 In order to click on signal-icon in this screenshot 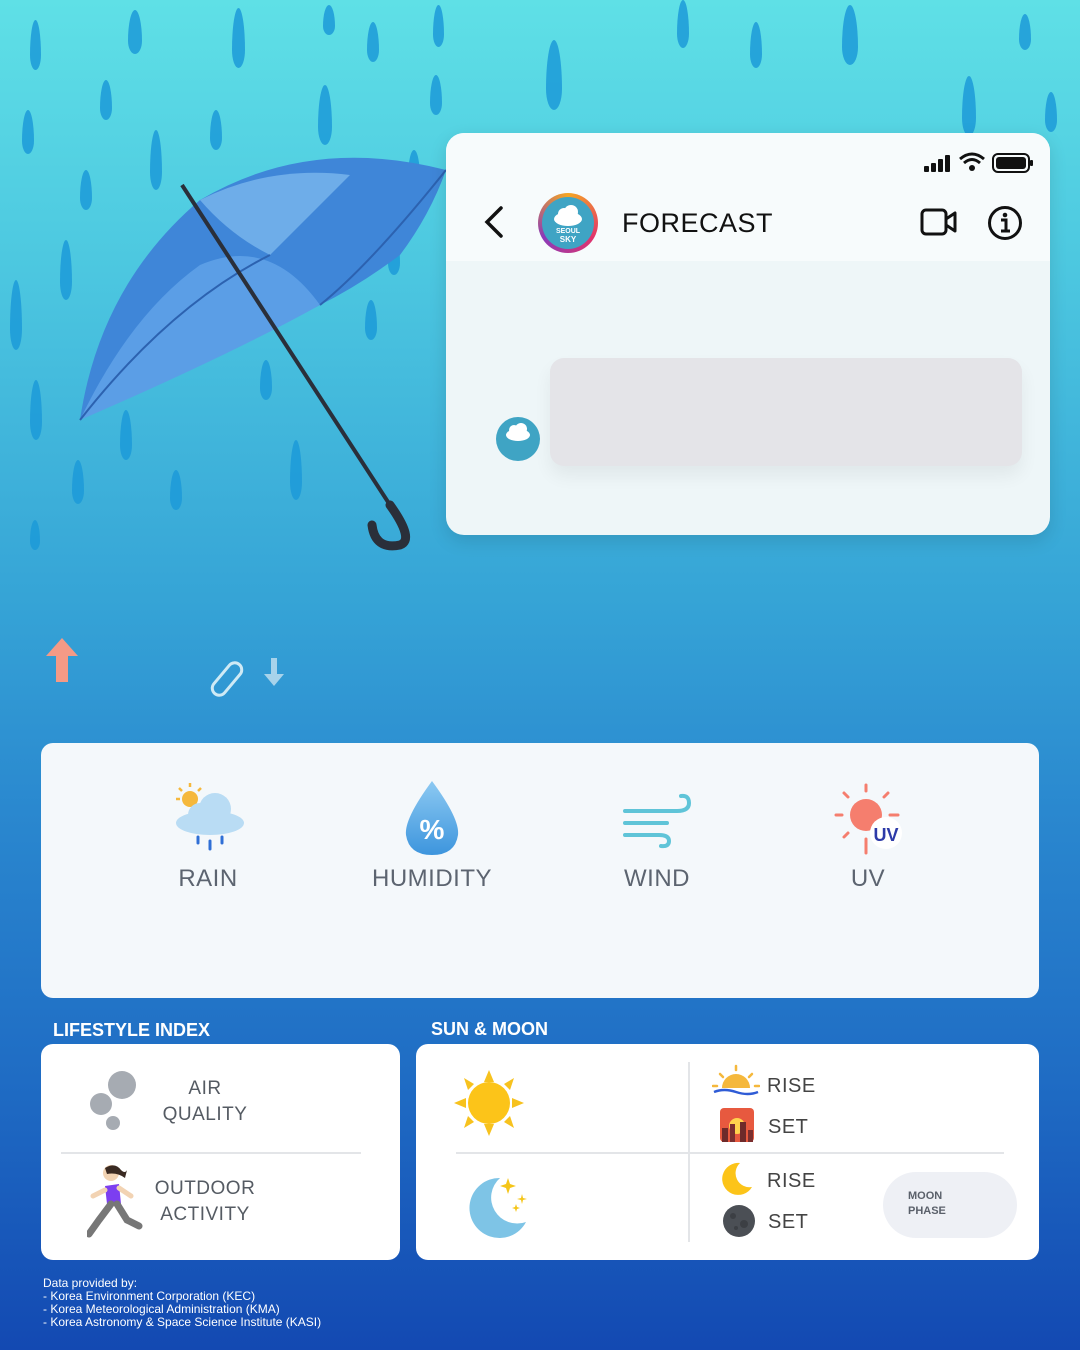, I will do `click(937, 163)`.